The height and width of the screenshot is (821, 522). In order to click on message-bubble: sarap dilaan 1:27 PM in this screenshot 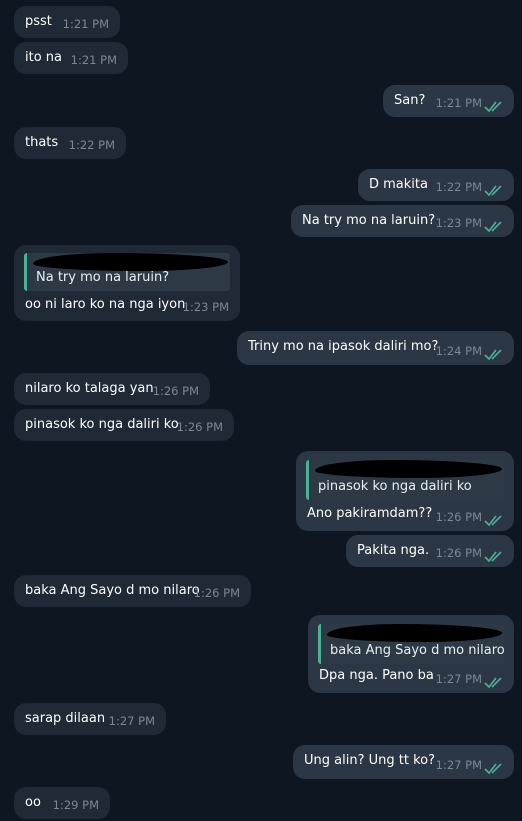, I will do `click(90, 719)`.